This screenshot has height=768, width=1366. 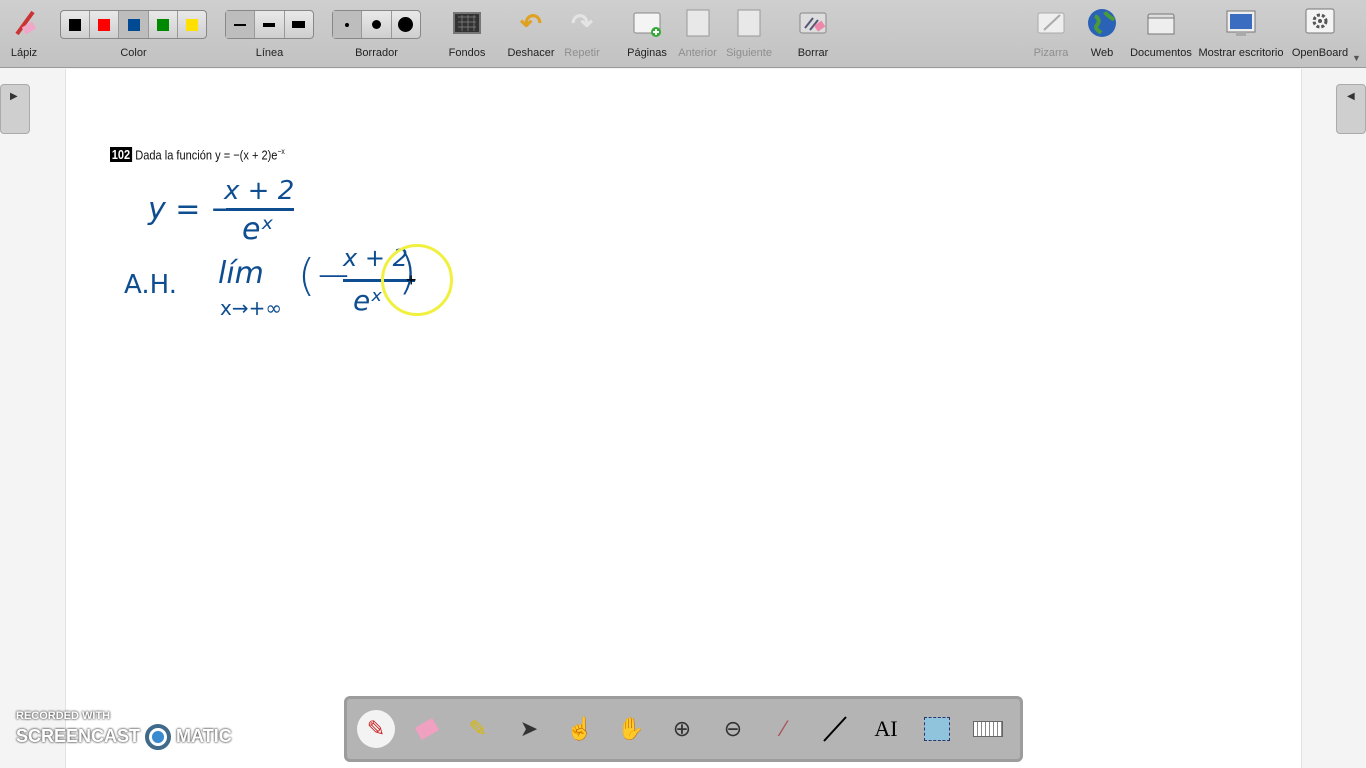 I want to click on eraser-icon, so click(x=427, y=729).